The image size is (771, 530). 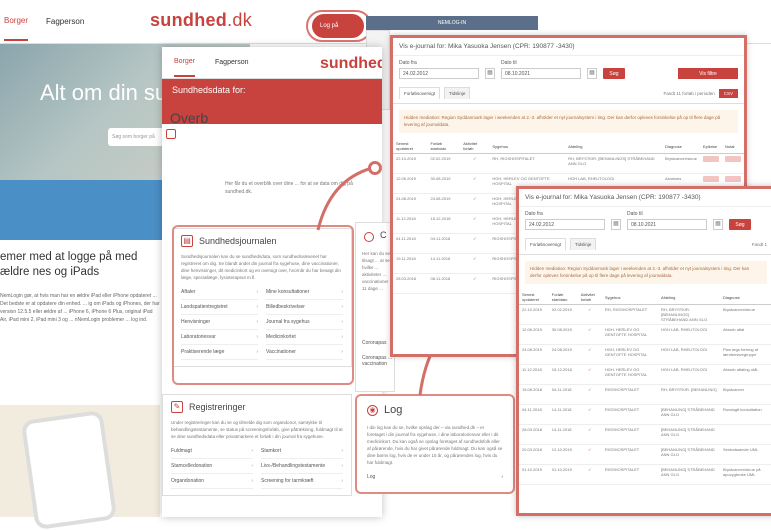 I want to click on j2-search-button: Søg, so click(x=740, y=224).